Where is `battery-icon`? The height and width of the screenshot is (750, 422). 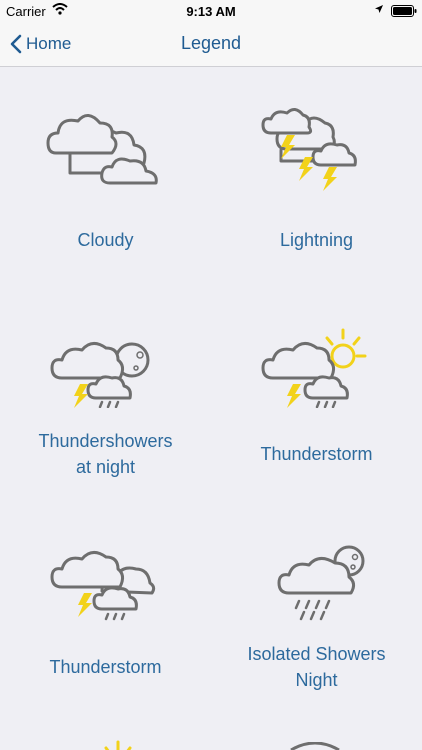 battery-icon is located at coordinates (404, 11).